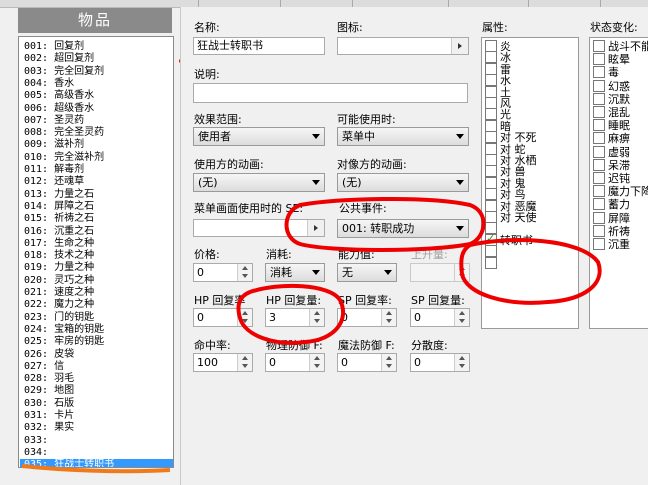 The height and width of the screenshot is (485, 648). Describe the element at coordinates (530, 271) in the screenshot. I see `annotation-circle-class-book` at that location.